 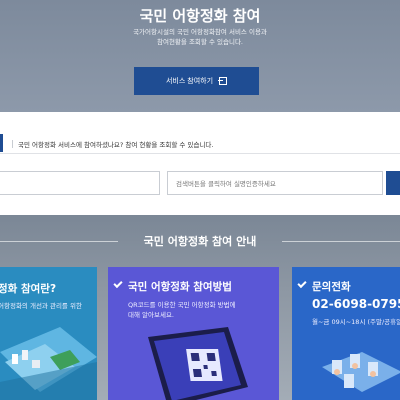 What do you see at coordinates (331, 287) in the screenshot?
I see `card-title: 문의전화` at bounding box center [331, 287].